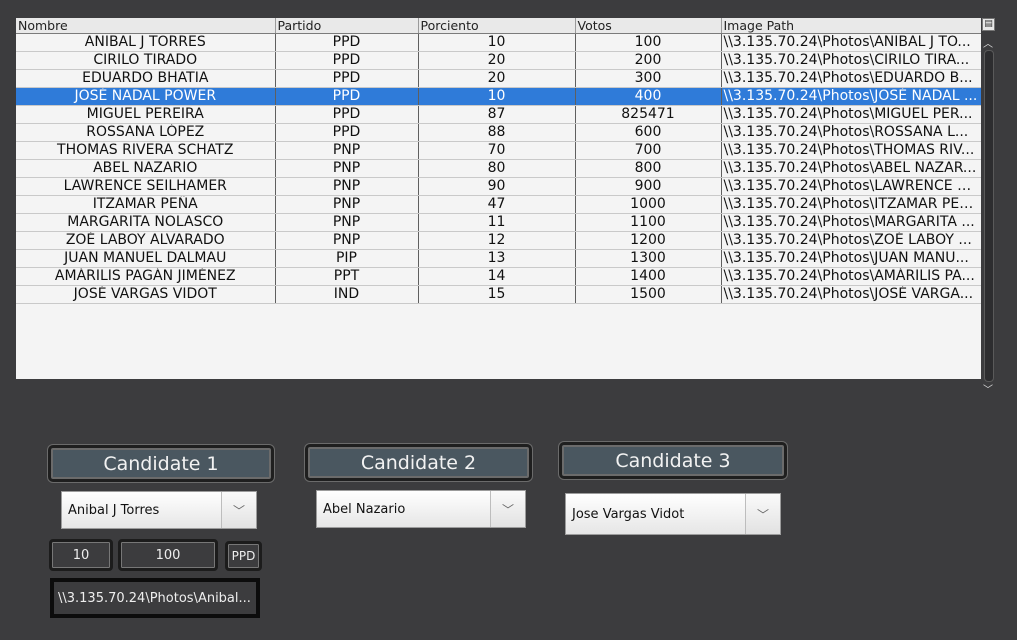 Image resolution: width=1017 pixels, height=640 pixels. What do you see at coordinates (146, 132) in the screenshot?
I see `cell-nombre: ROSSANA LÓPEZ` at bounding box center [146, 132].